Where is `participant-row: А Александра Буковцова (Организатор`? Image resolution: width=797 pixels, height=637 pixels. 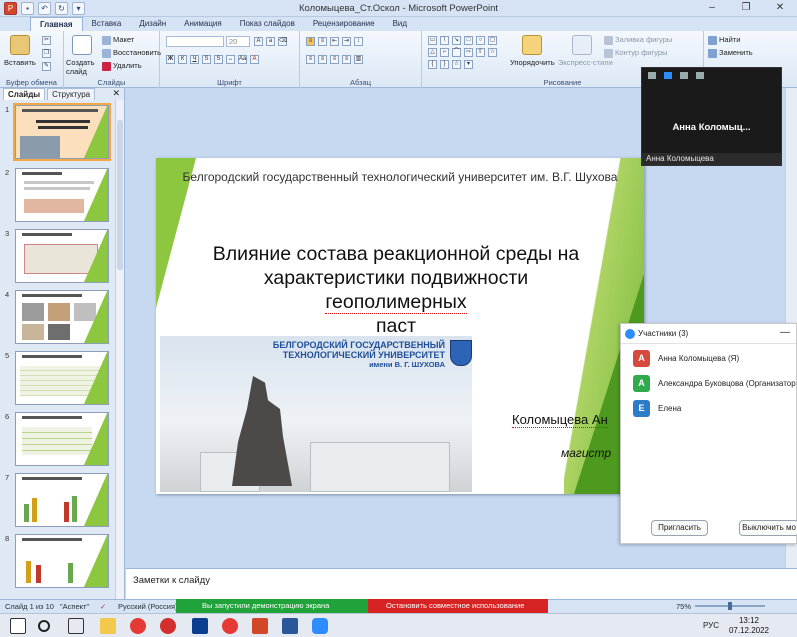
participant-row: А Александра Буковцова (Организатор is located at coordinates (714, 383).